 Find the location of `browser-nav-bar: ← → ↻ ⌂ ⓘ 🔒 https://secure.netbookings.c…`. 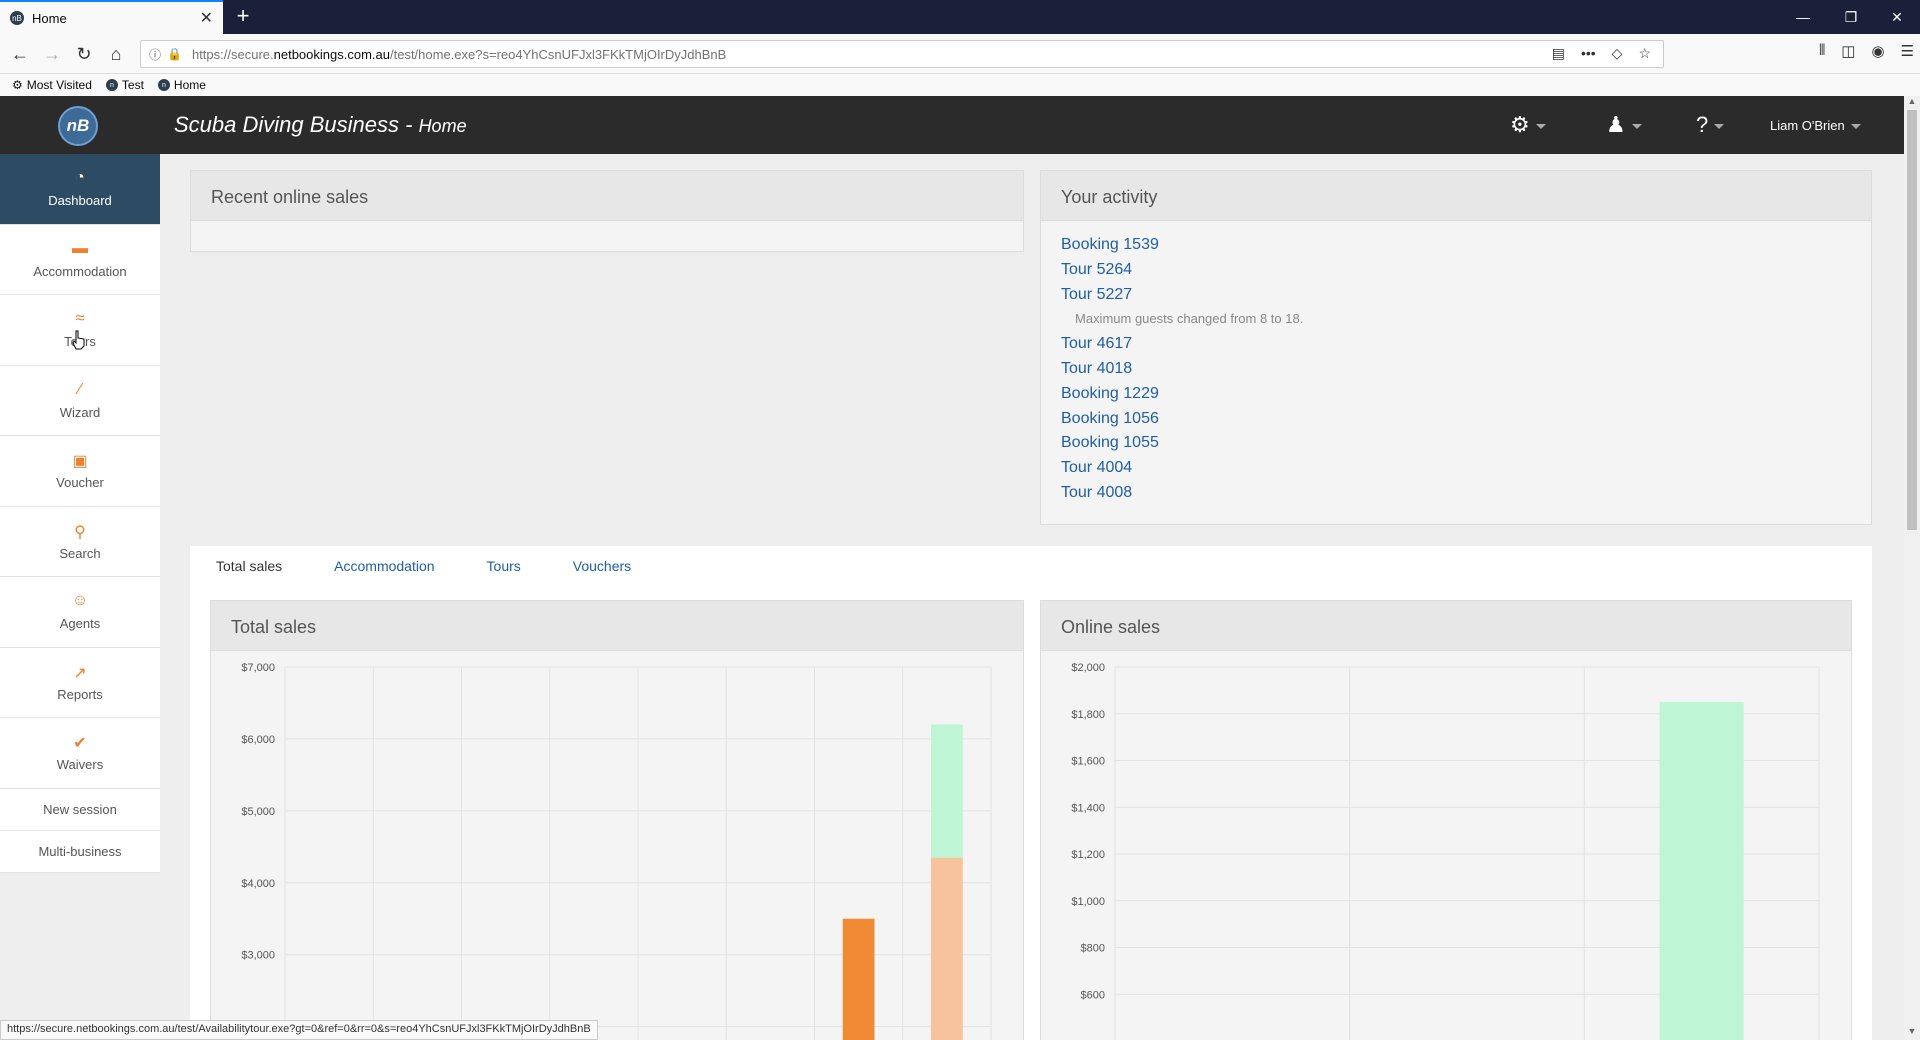

browser-nav-bar: ← → ↻ ⌂ ⓘ 🔒 https://secure.netbookings.c… is located at coordinates (960, 54).